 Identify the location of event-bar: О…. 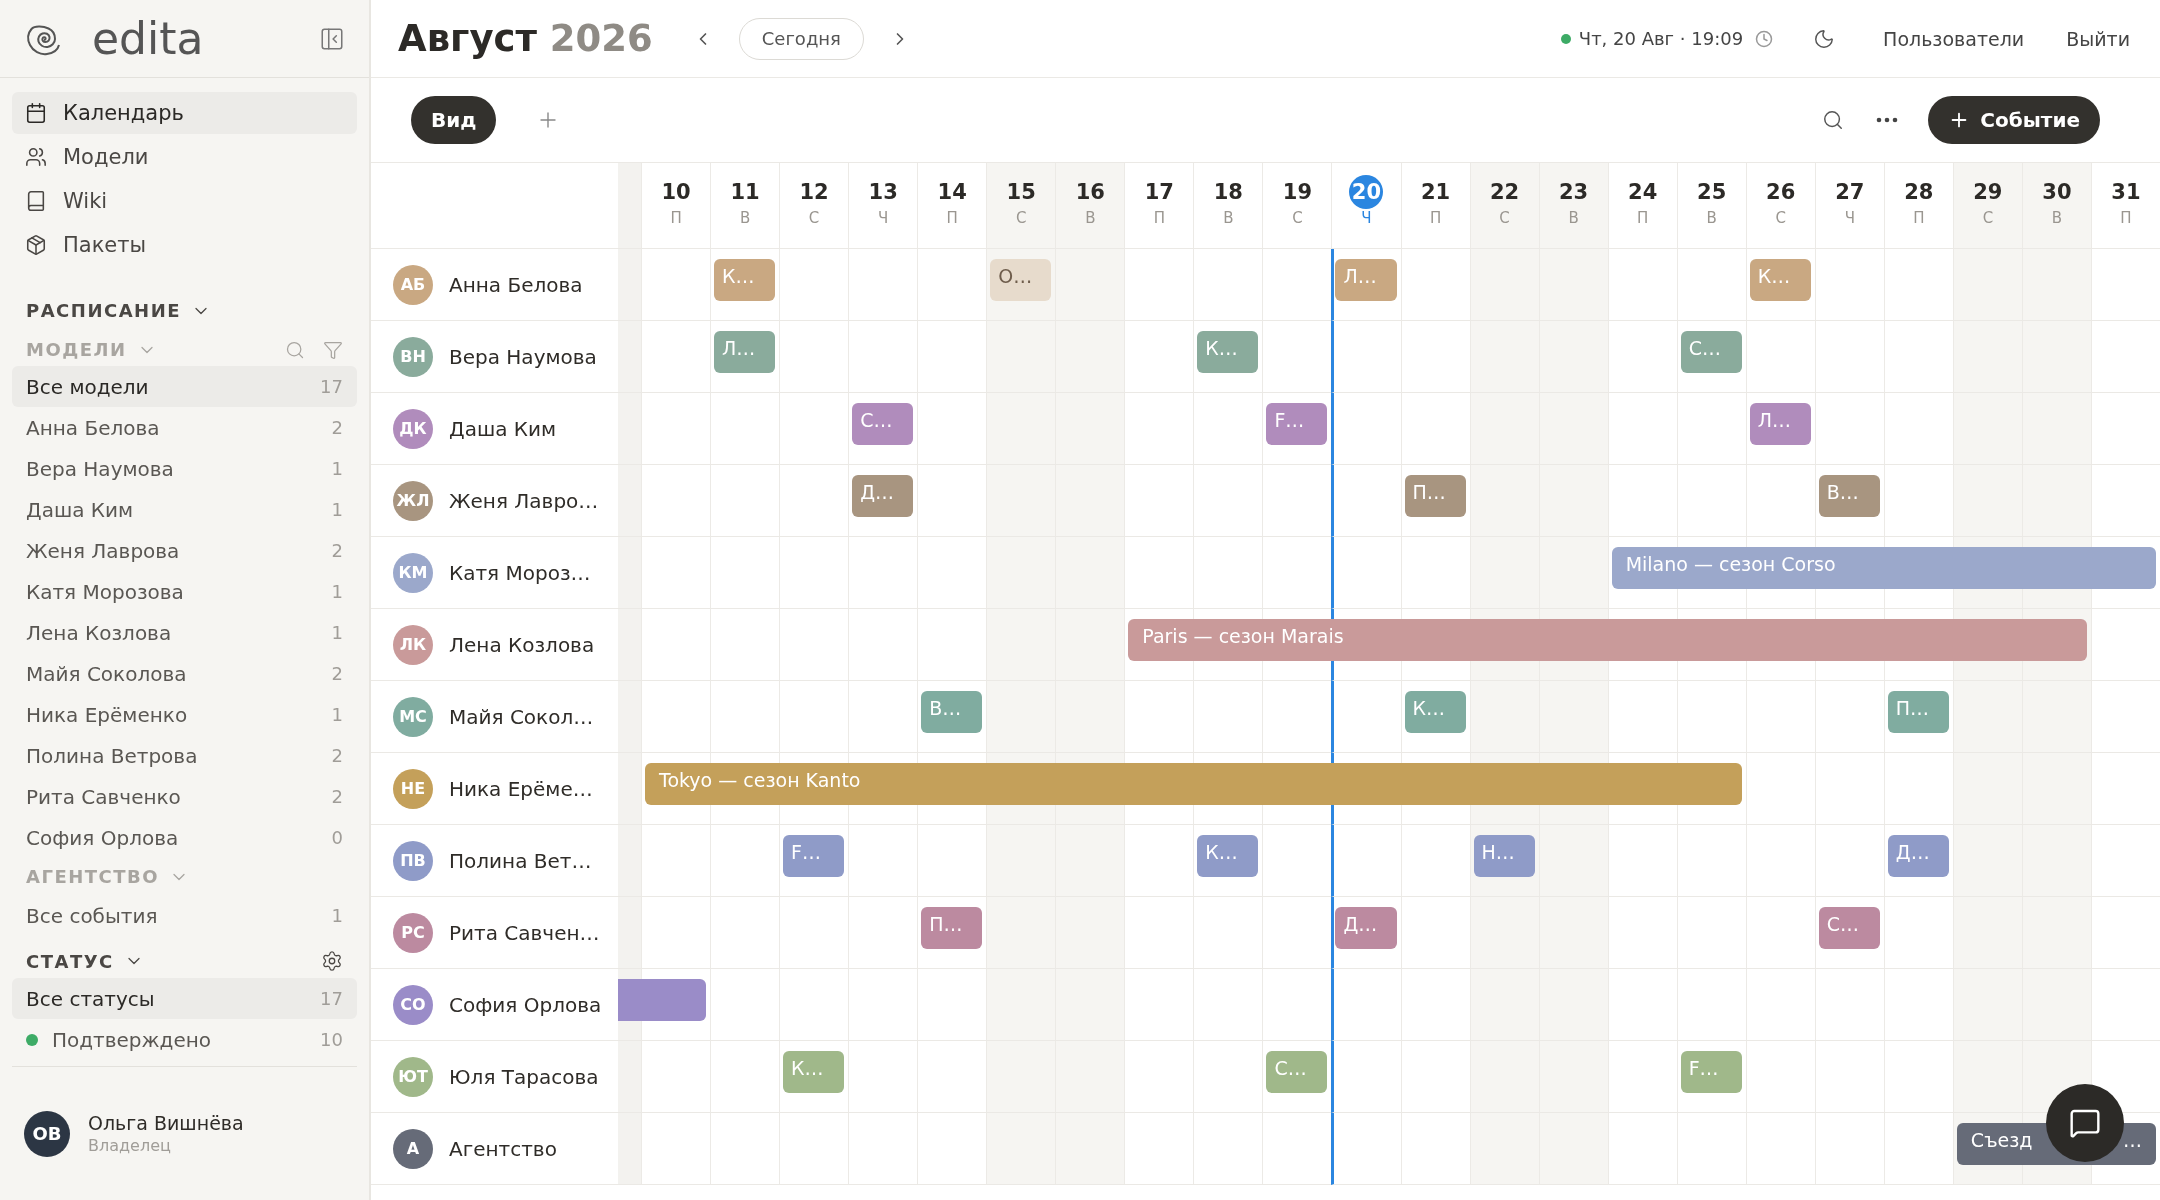
(1021, 280).